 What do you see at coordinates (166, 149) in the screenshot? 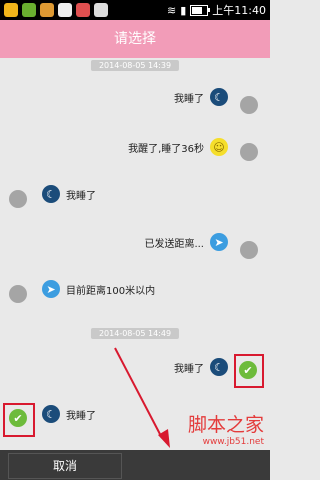
I see `message-text: 我醒了,睡了36秒` at bounding box center [166, 149].